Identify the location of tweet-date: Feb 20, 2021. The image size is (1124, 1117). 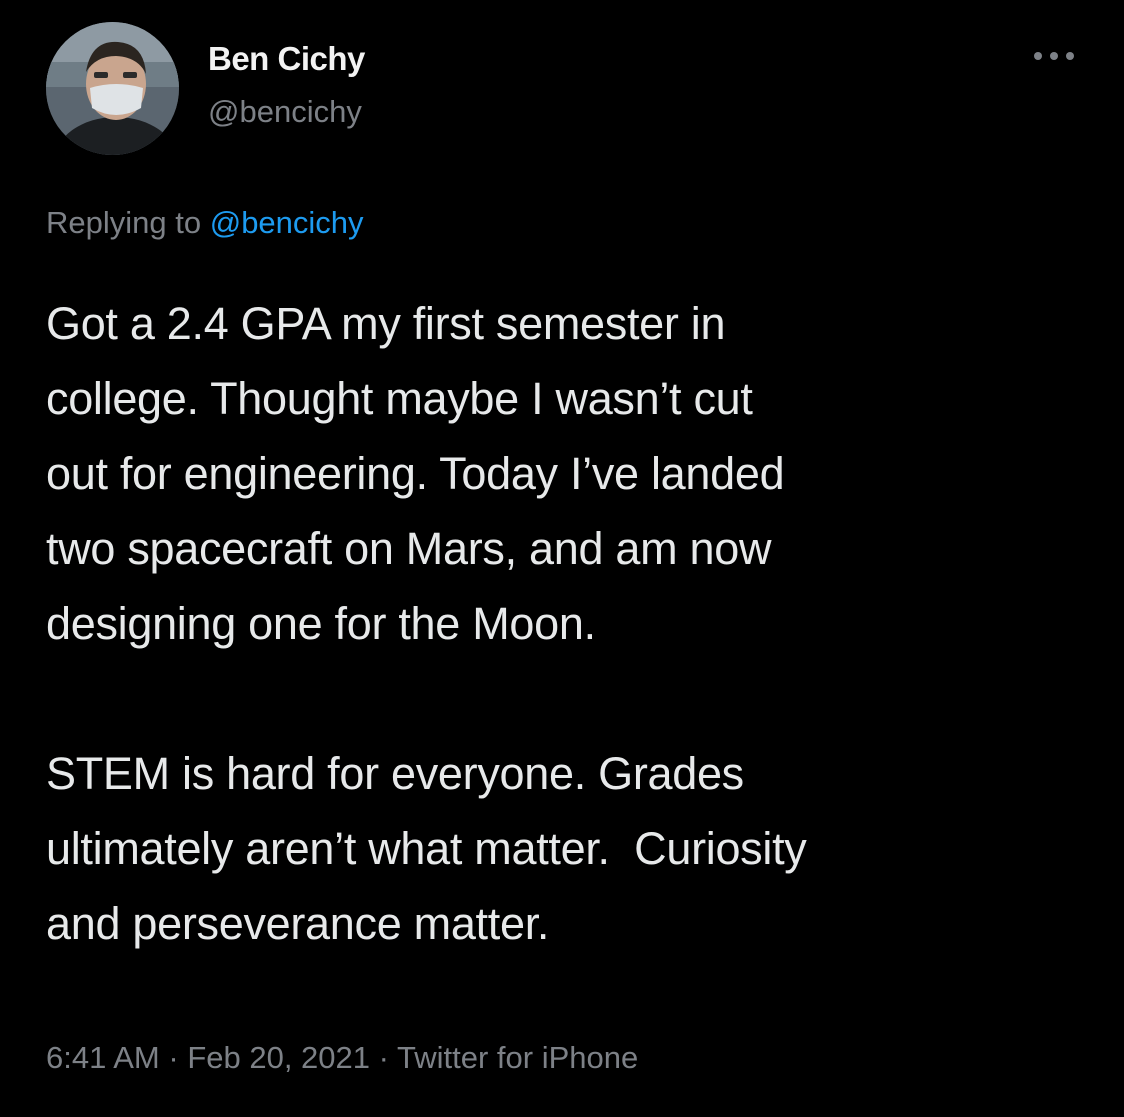
(278, 1057).